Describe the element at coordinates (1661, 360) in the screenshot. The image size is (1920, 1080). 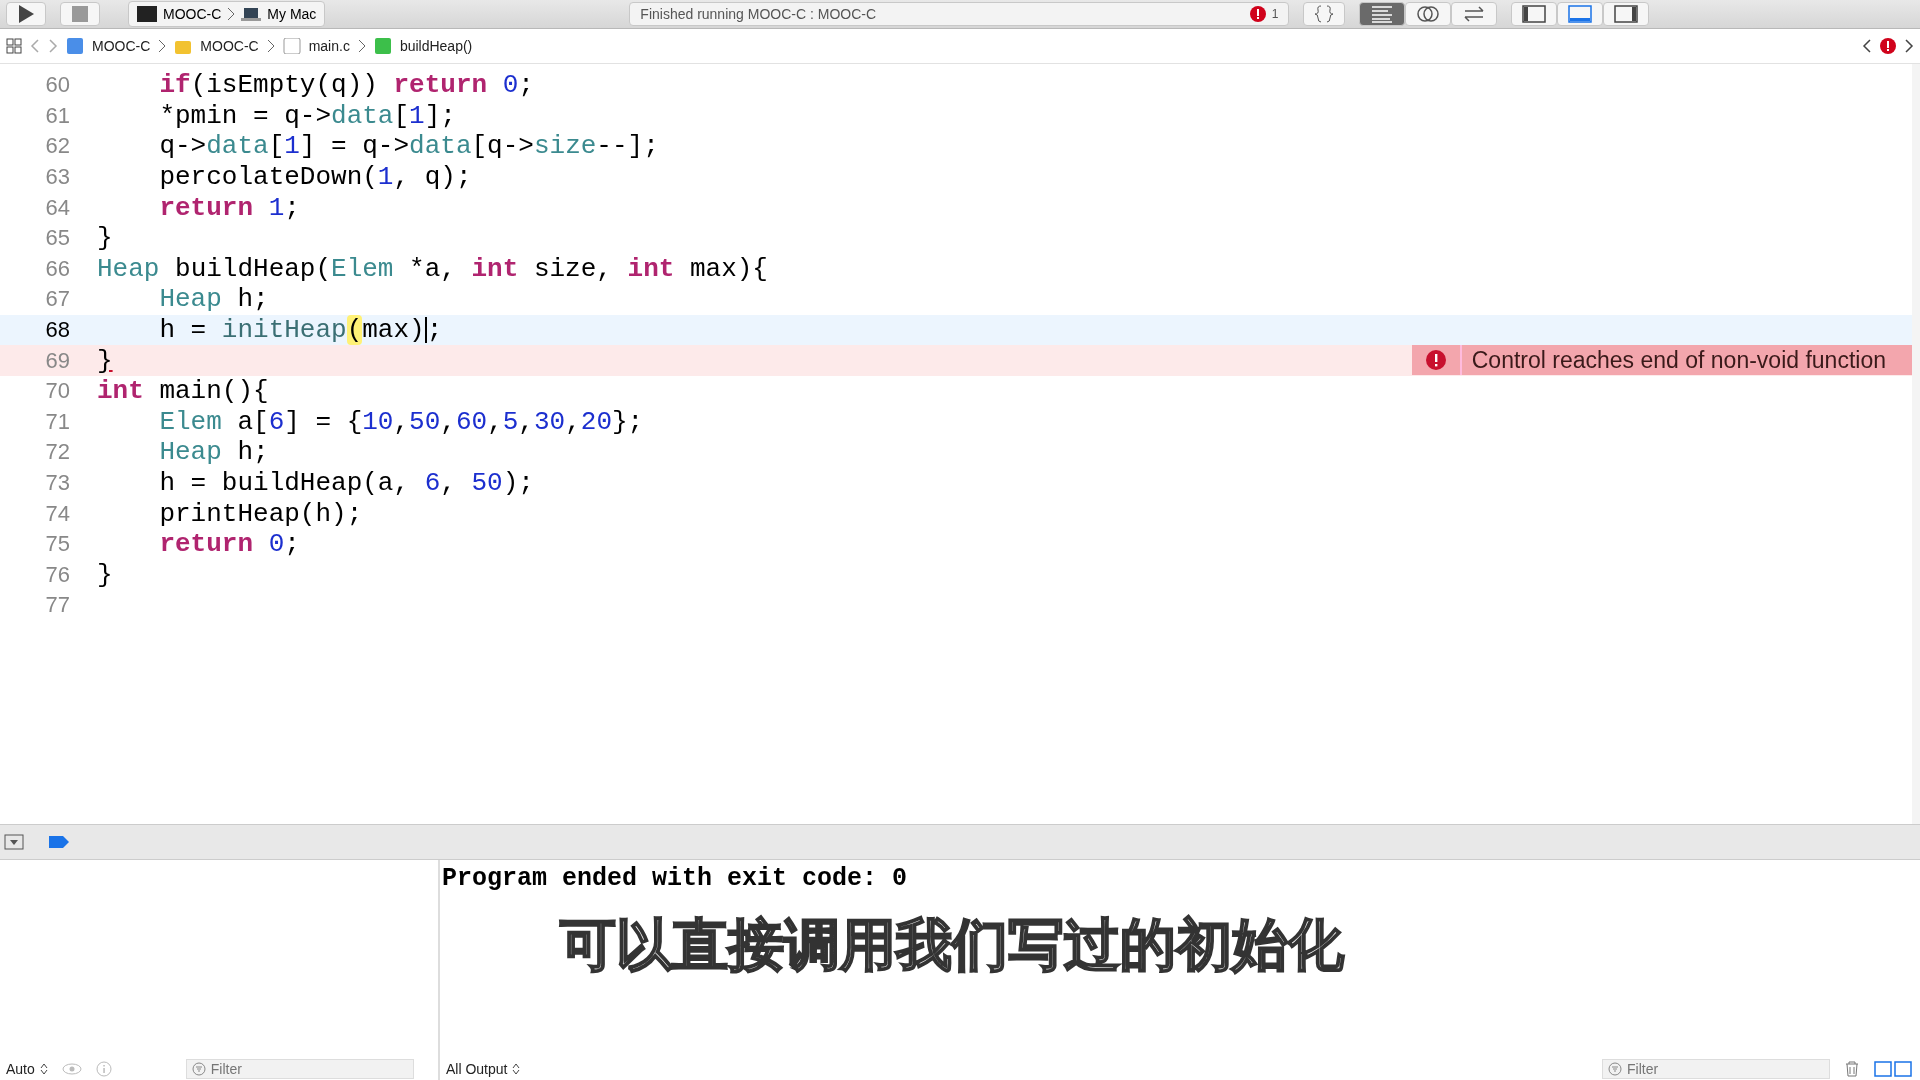
I see `error-annotation: Control reaches end of non-void function` at that location.